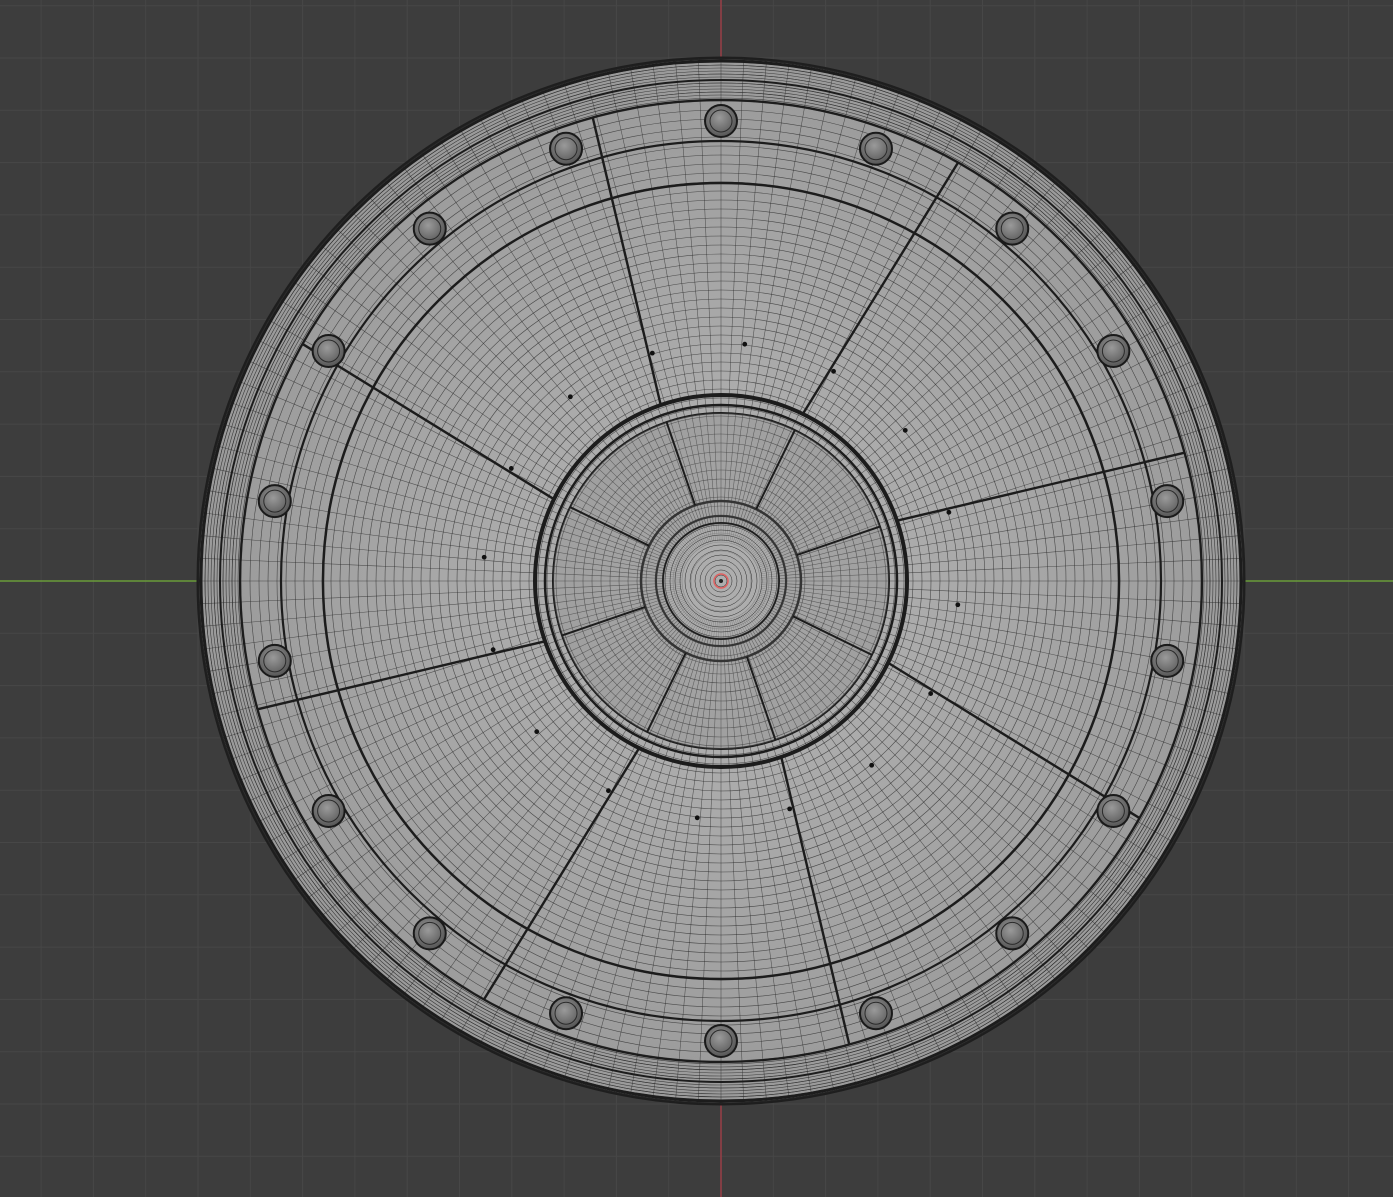  What do you see at coordinates (721, 581) in the screenshot?
I see `origin-dot` at bounding box center [721, 581].